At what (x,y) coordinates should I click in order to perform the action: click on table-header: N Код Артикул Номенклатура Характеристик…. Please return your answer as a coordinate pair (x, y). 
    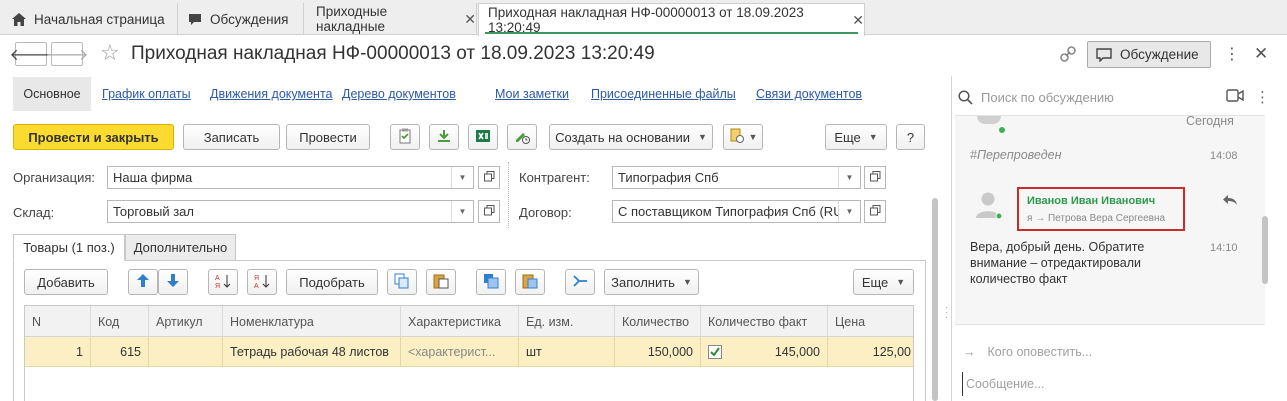
    Looking at the image, I should click on (469, 321).